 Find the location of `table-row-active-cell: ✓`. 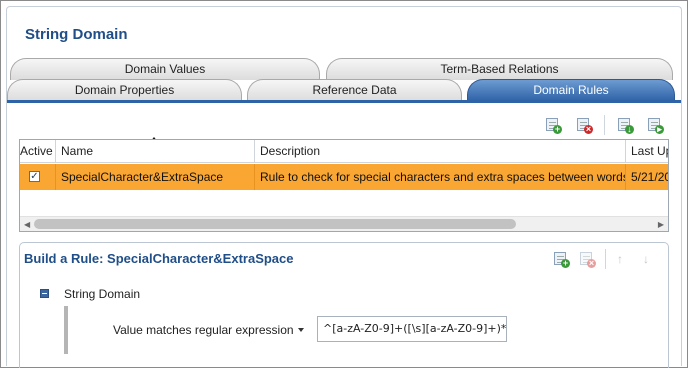

table-row-active-cell: ✓ is located at coordinates (38, 177).